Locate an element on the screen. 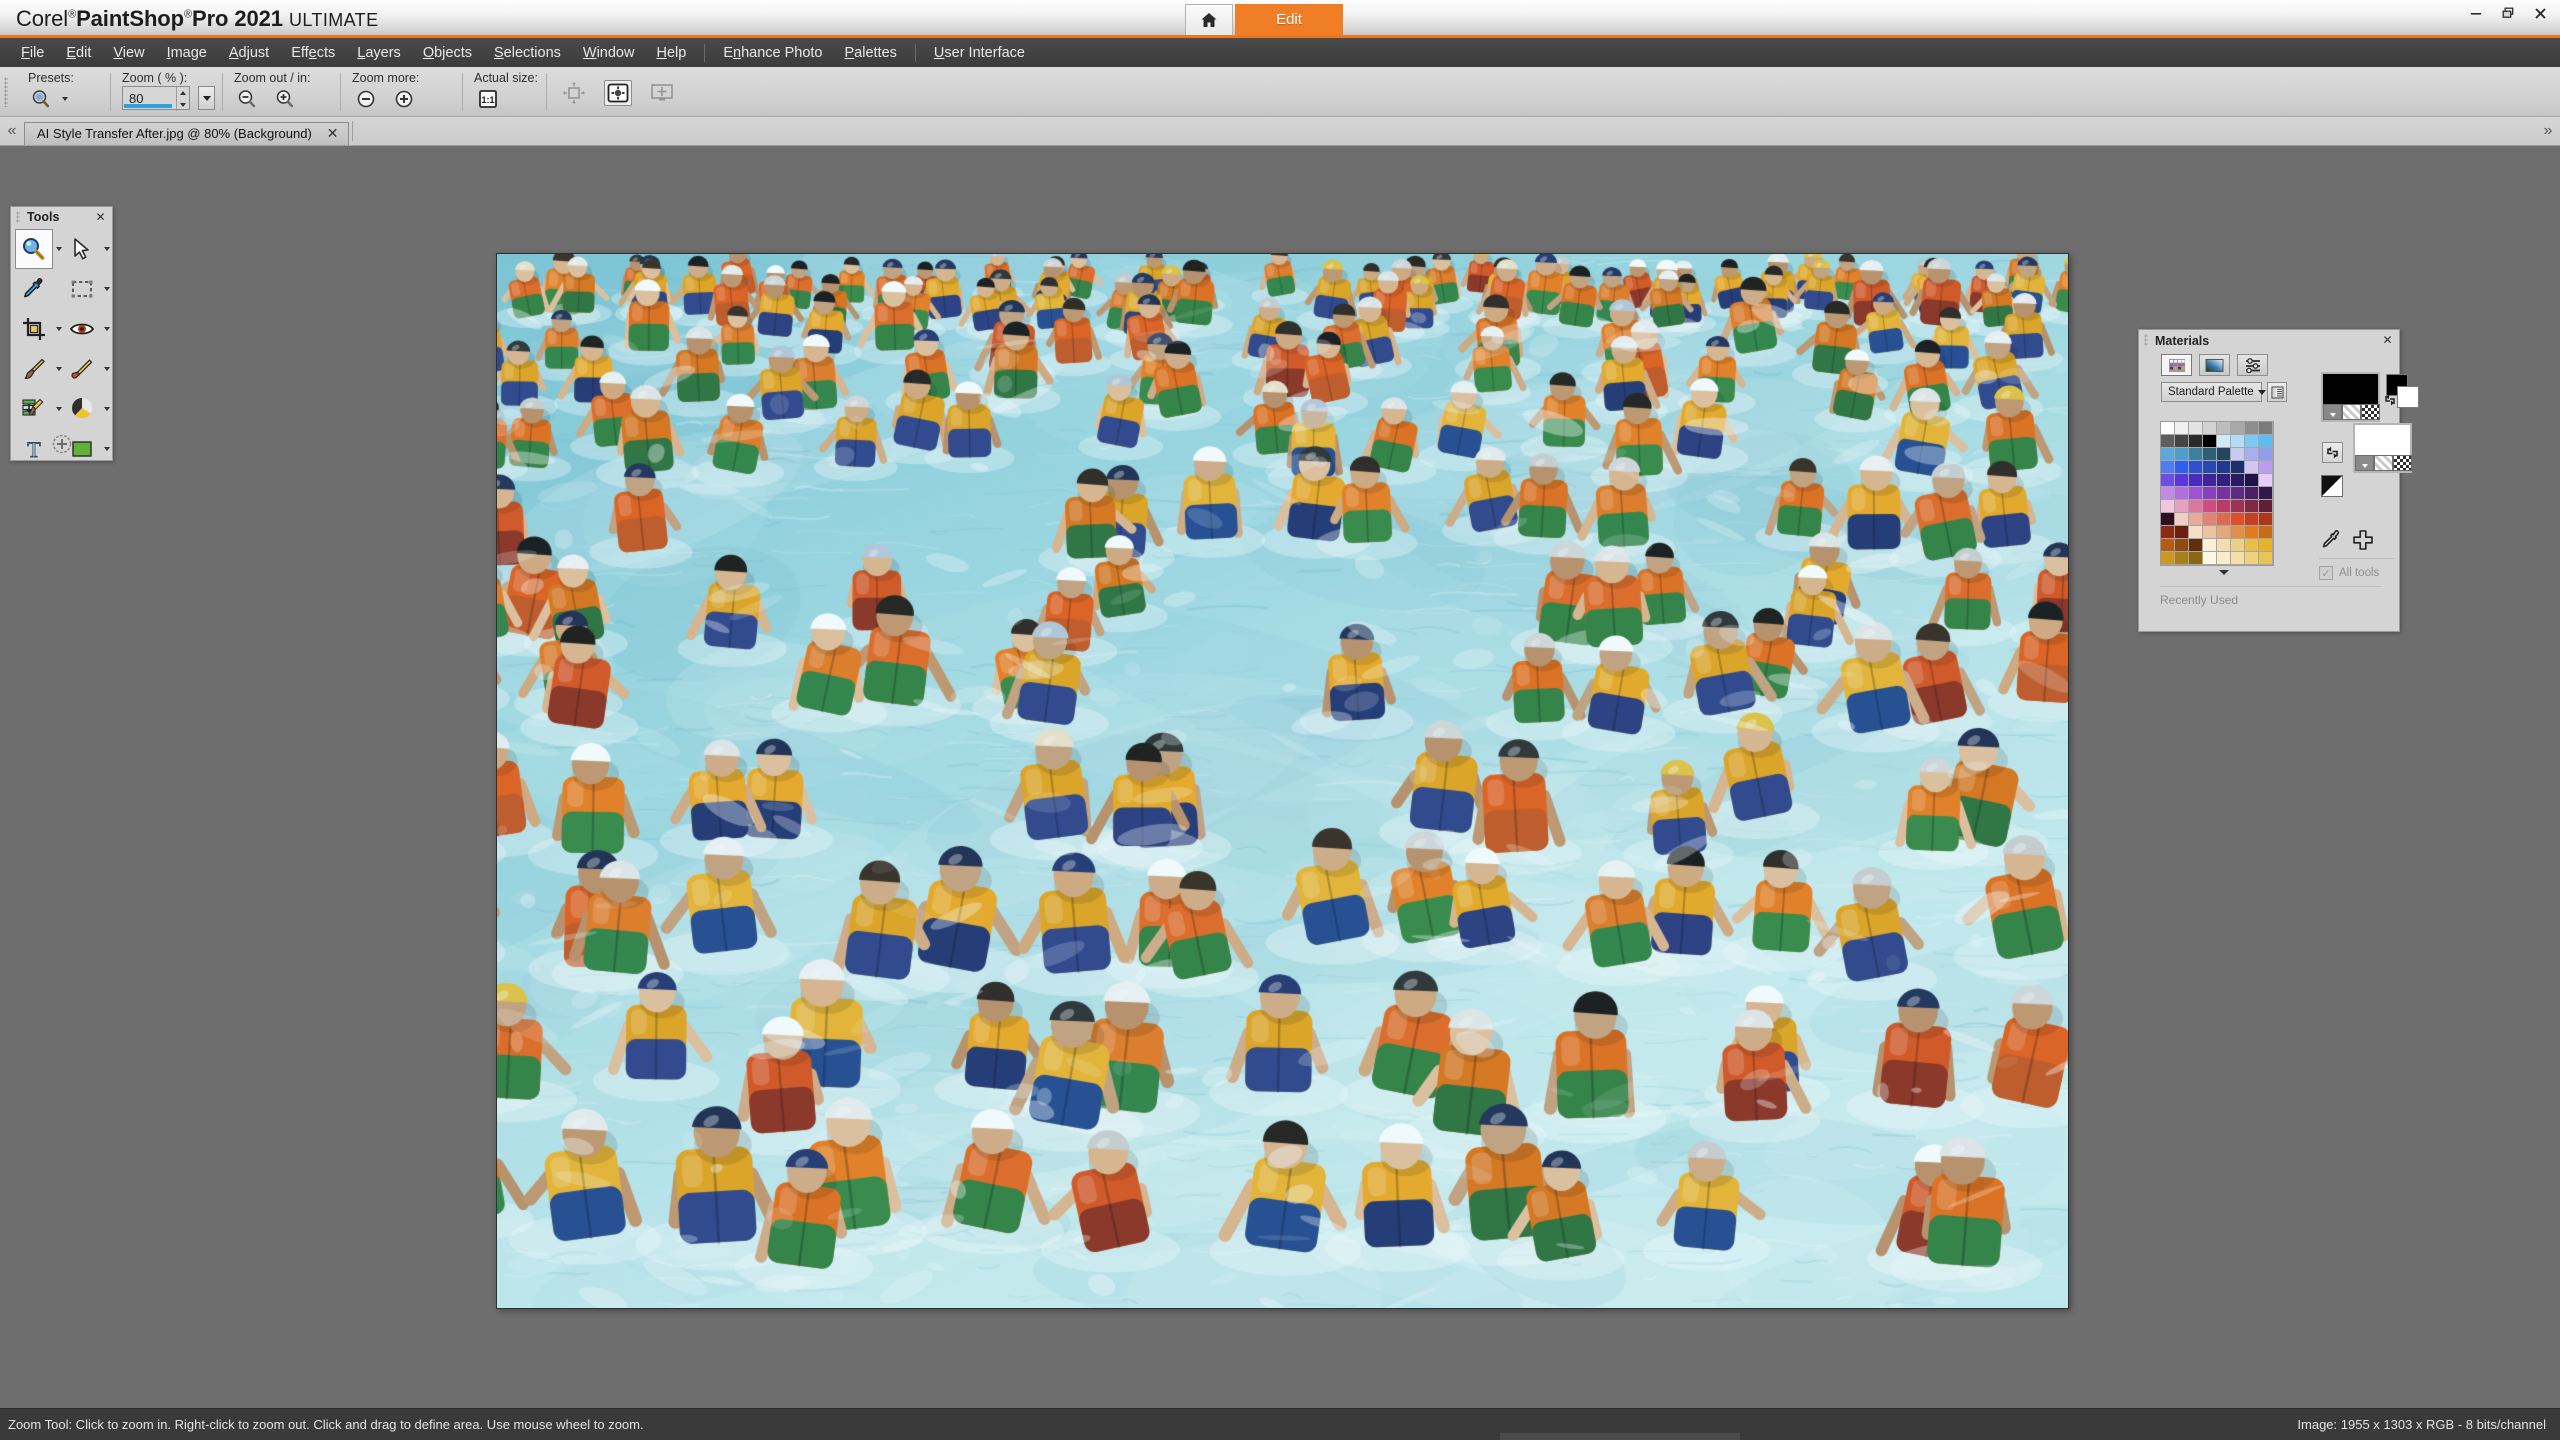 The width and height of the screenshot is (2560, 1440). menu-window: Window is located at coordinates (609, 53).